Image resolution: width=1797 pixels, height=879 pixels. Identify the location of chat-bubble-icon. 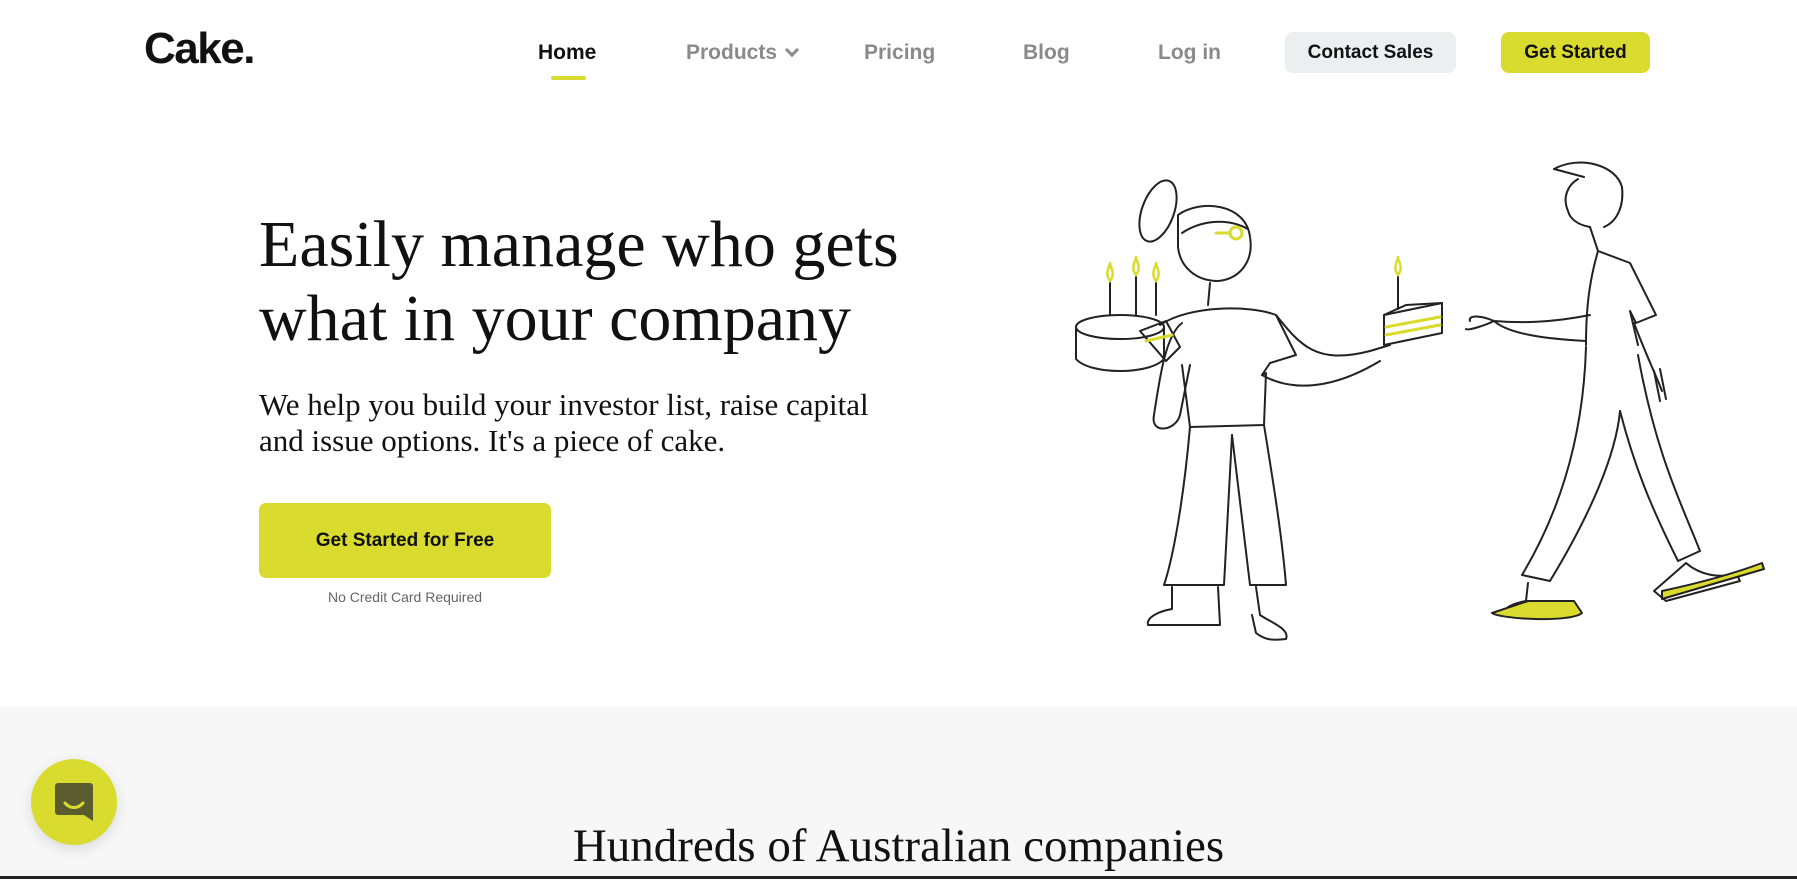
(74, 802).